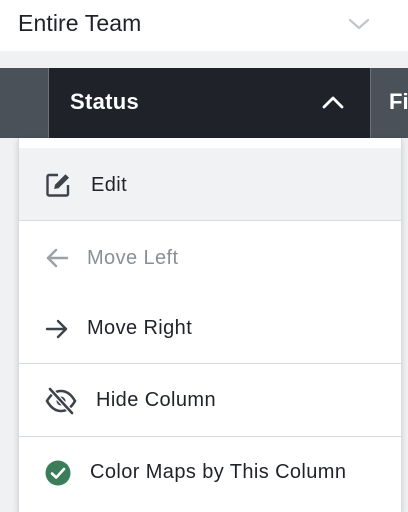 The height and width of the screenshot is (512, 408). I want to click on check-circle-icon, so click(58, 475).